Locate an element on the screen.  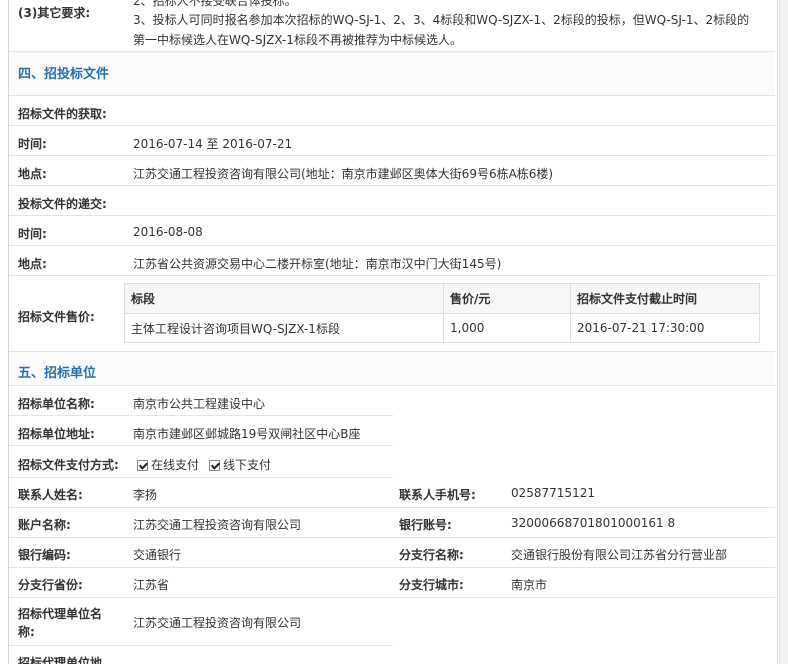
unit-name-value: 南京市公共工程建设中心 is located at coordinates (199, 404).